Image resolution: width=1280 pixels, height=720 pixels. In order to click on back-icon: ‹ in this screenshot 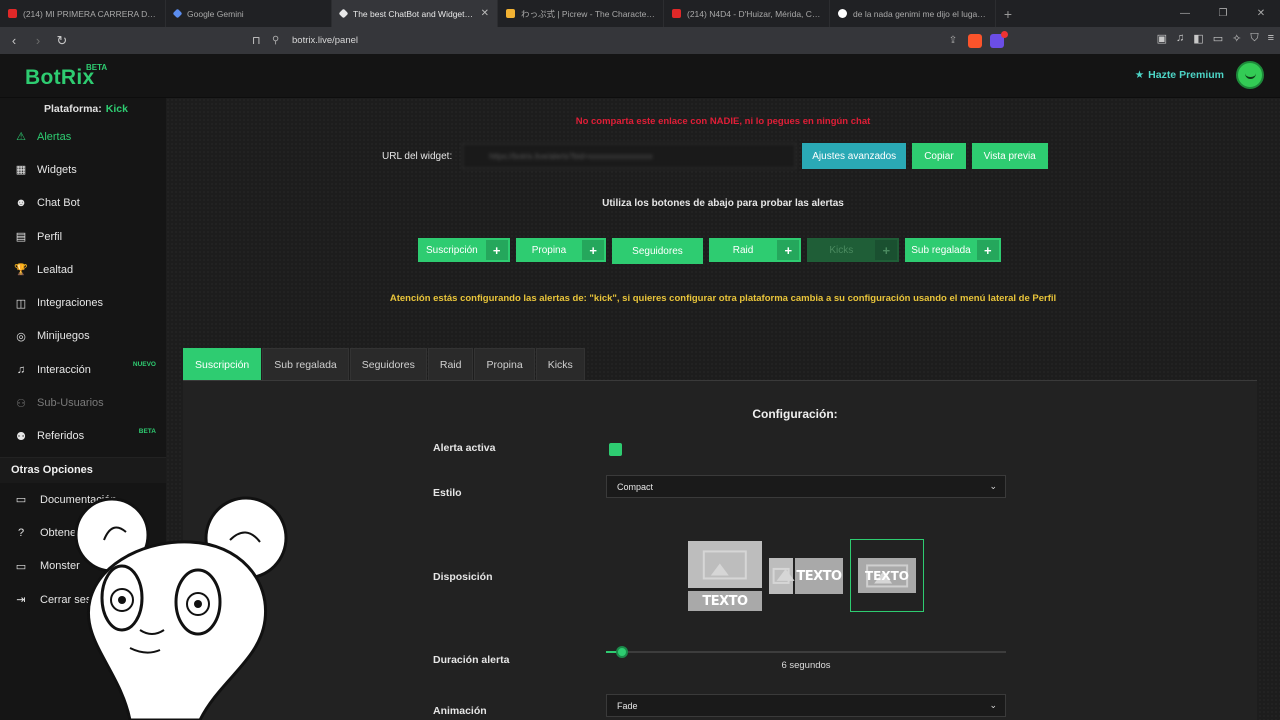, I will do `click(14, 41)`.